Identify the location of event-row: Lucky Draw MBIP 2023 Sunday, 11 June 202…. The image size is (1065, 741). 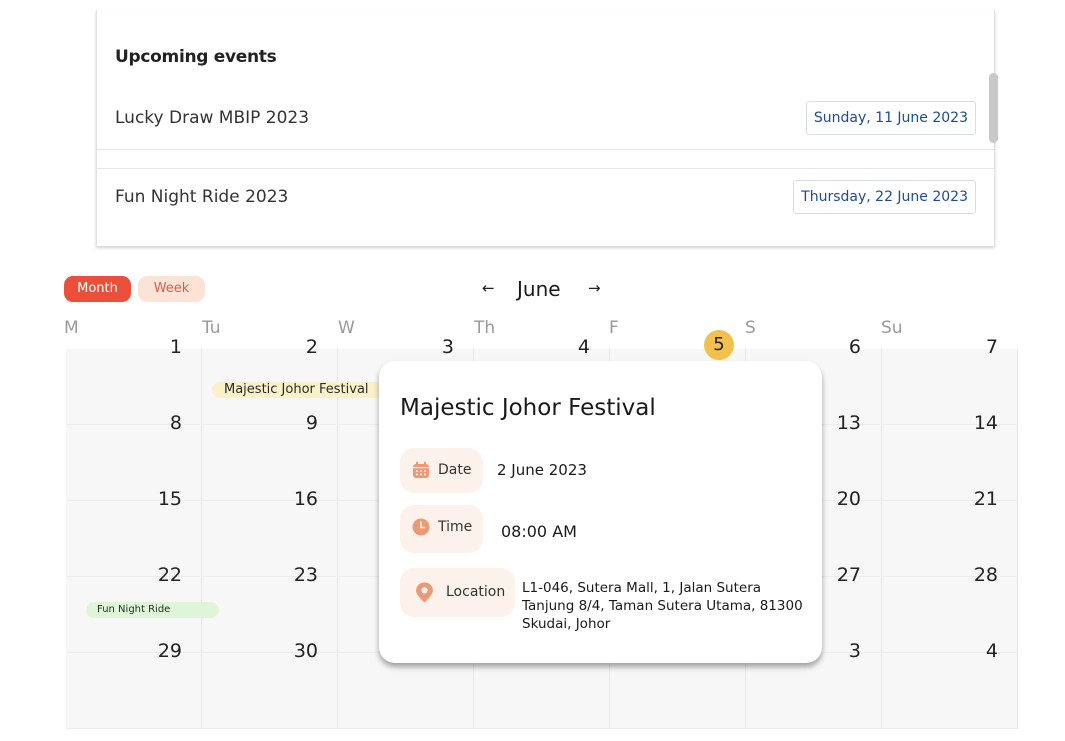
(545, 120).